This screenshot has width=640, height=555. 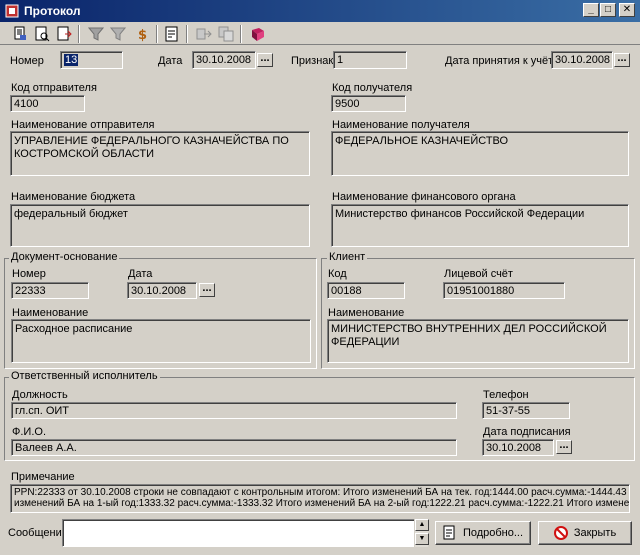 I want to click on receiver-name-field: ФЕДЕРАЛЬНОЕ КАЗНАЧЕЙСТВО, so click(x=480, y=153).